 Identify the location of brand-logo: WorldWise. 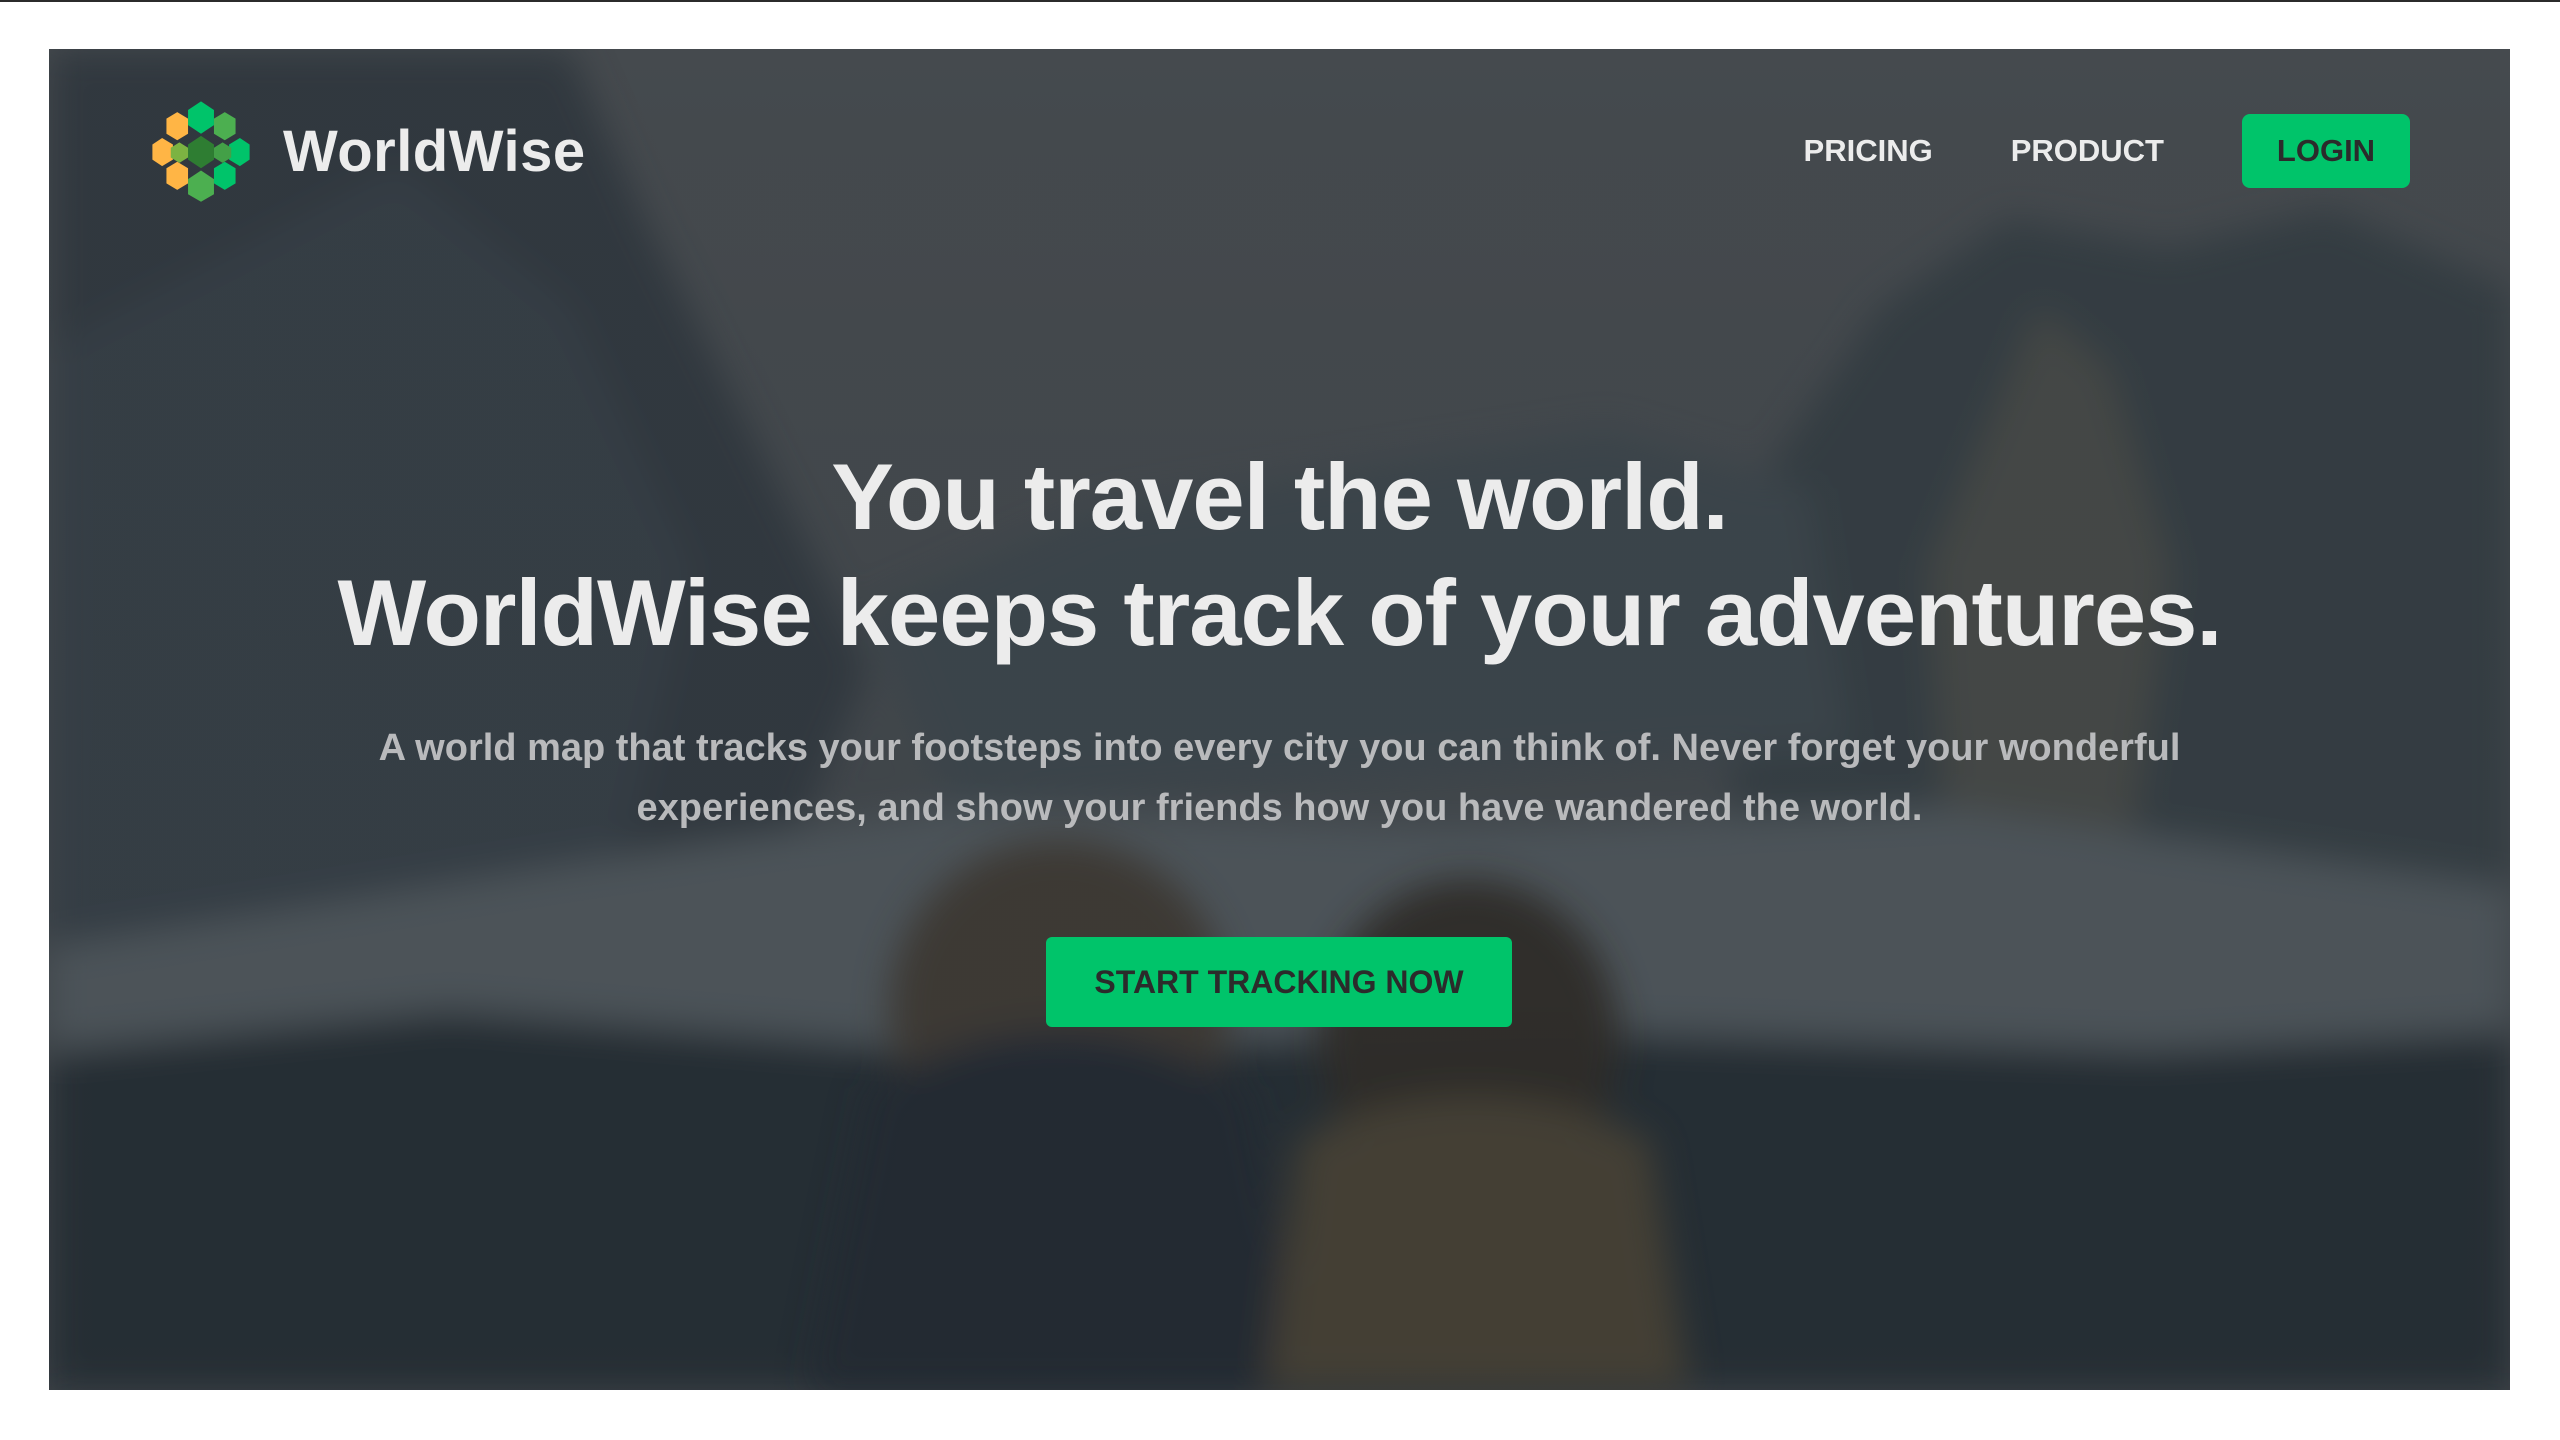
(366, 151).